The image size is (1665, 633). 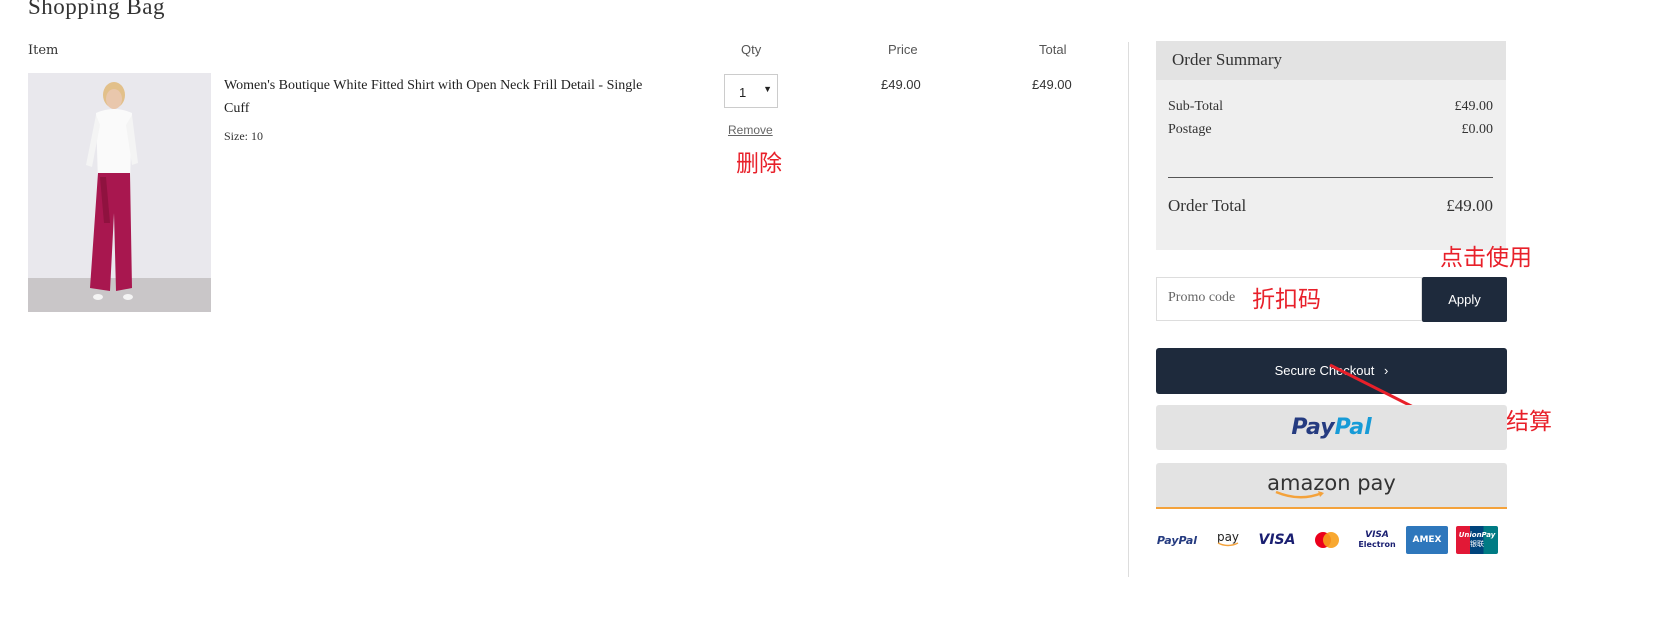 I want to click on order-summary-title: Order Summary, so click(x=1227, y=59).